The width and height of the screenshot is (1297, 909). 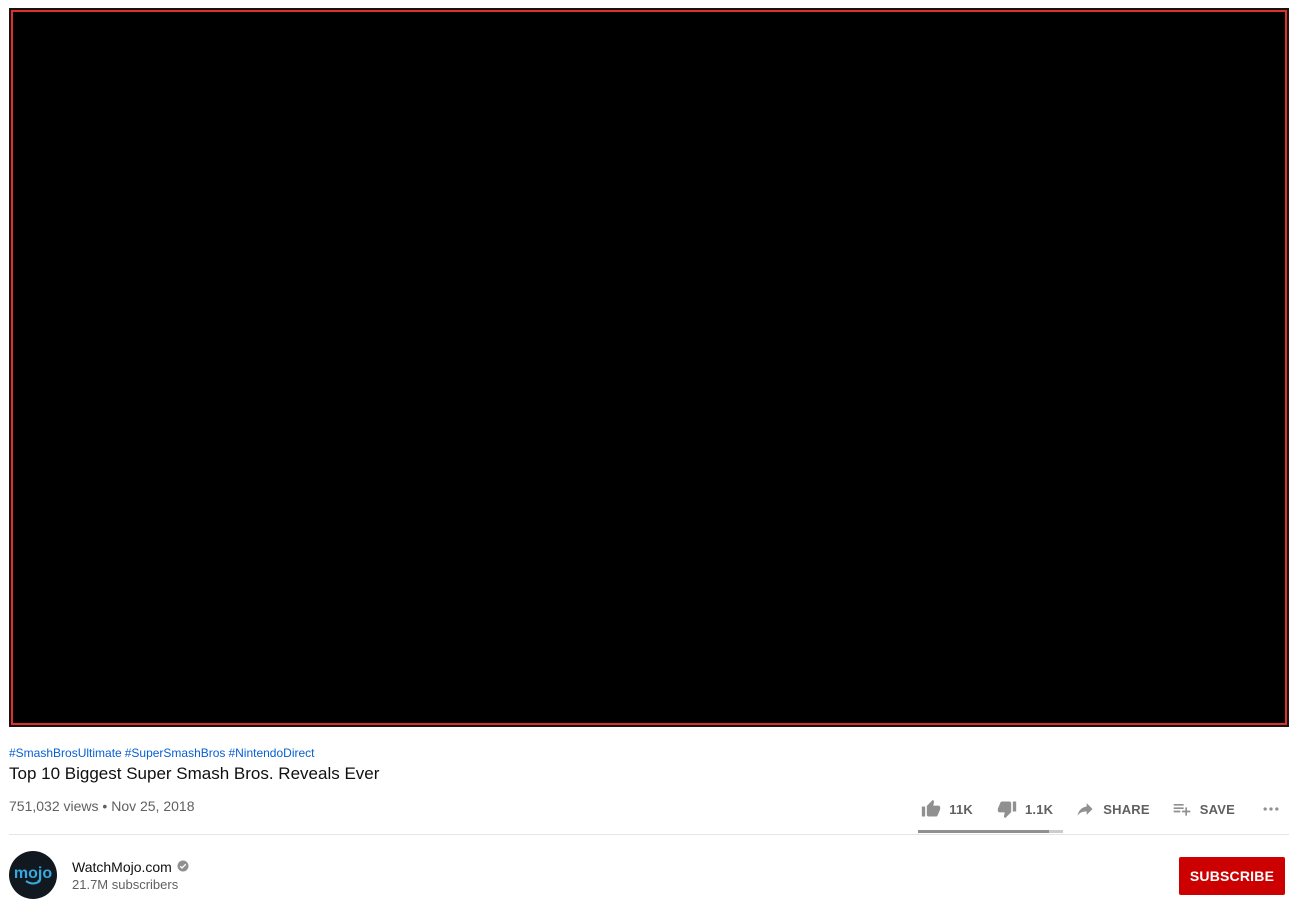 I want to click on action-bar: 11K 1.1K SHARE SAVE, so click(x=1101, y=809).